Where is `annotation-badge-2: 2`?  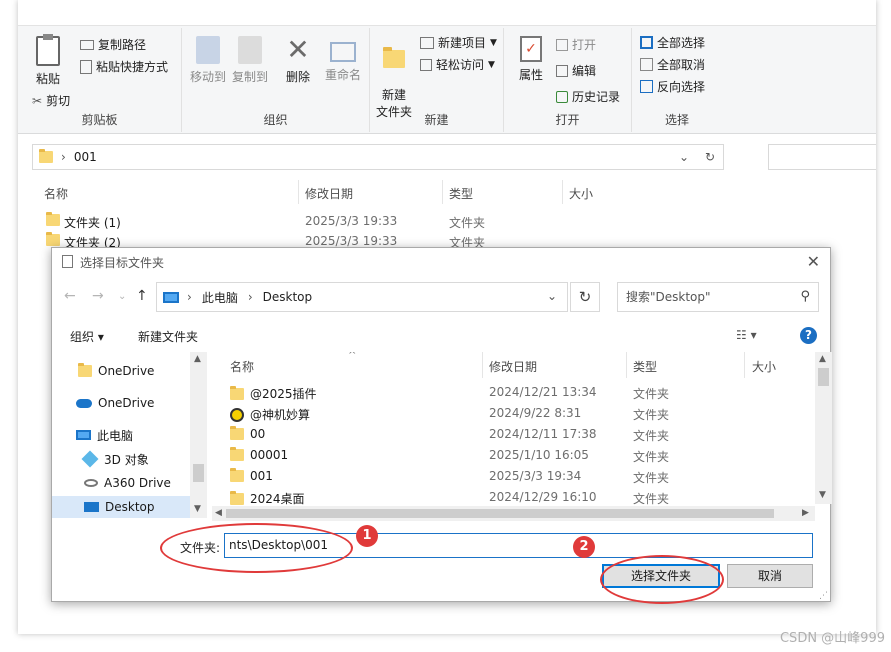
annotation-badge-2: 2 is located at coordinates (584, 547).